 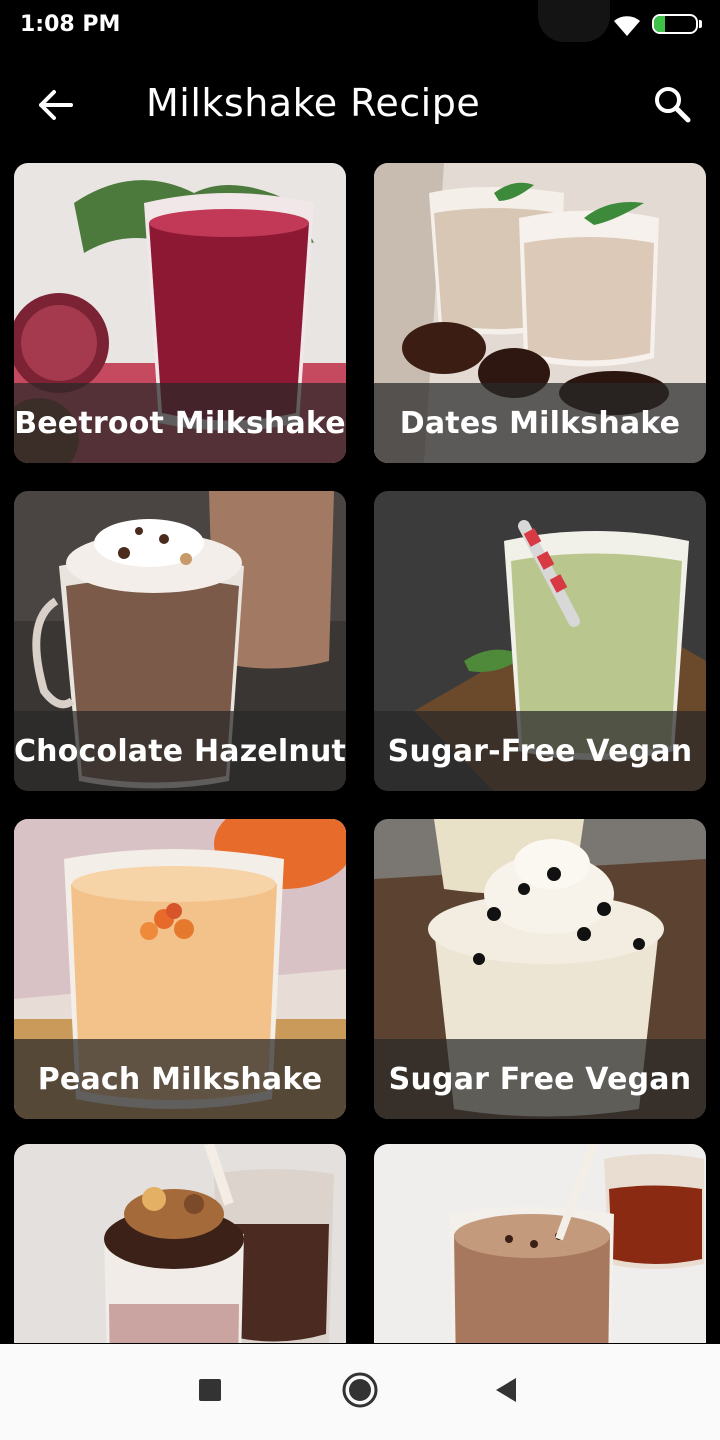 I want to click on recipe-label-bar: Dates Milkshake, so click(x=540, y=423).